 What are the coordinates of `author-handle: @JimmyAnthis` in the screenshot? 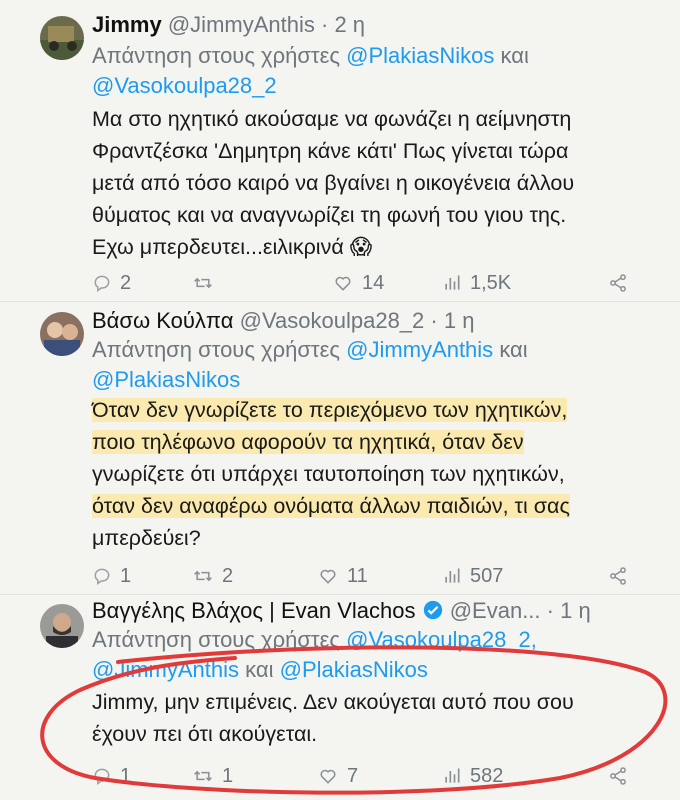 It's located at (241, 24).